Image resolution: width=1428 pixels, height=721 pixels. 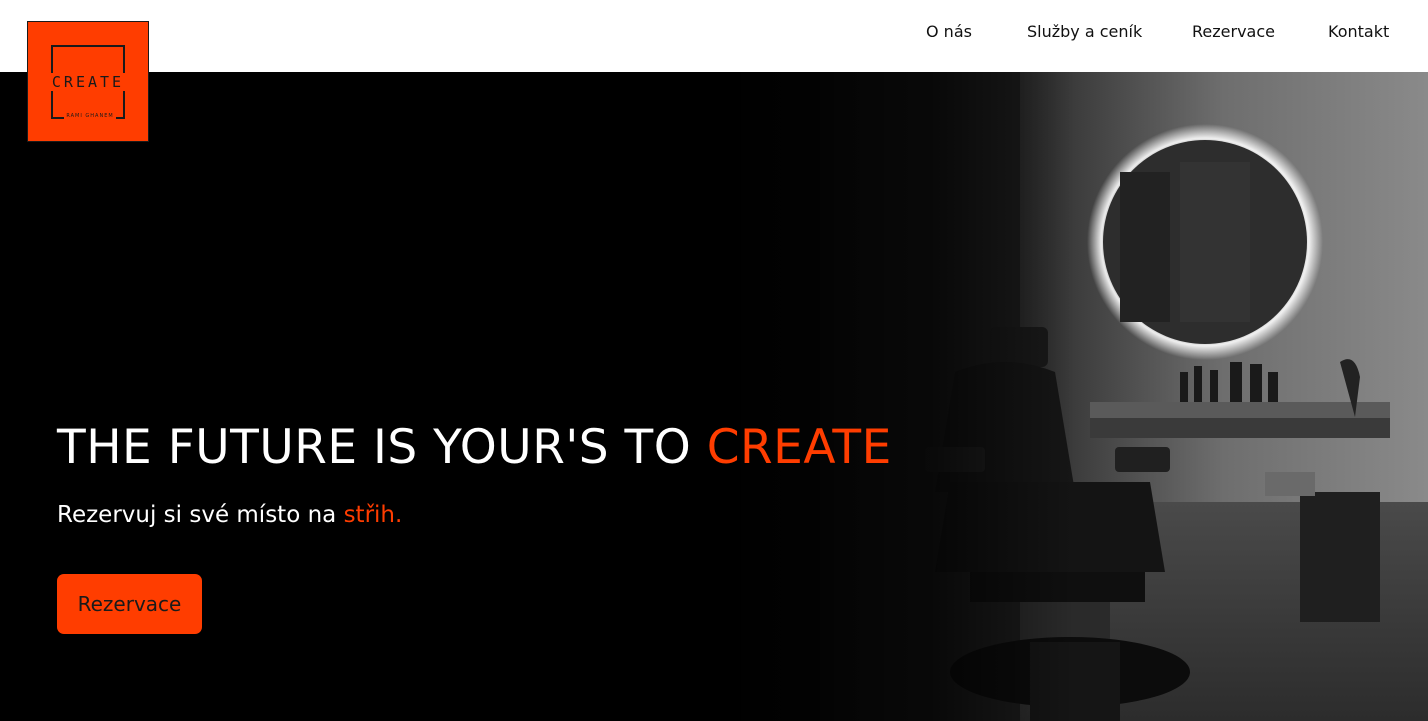 I want to click on hero-headline: THE FUTURE IS YOUR'S TO CREATE, so click(x=474, y=447).